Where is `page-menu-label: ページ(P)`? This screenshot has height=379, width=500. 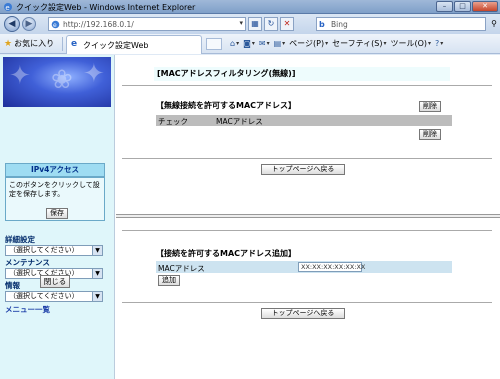 page-menu-label: ページ(P) is located at coordinates (307, 43).